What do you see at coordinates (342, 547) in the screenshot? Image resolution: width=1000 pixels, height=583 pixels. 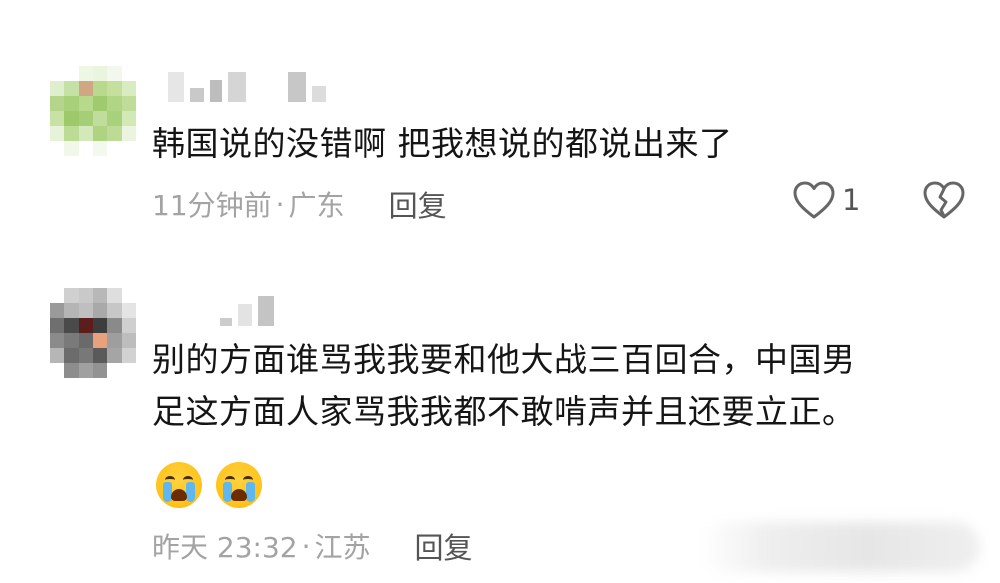 I see `comment-location: 江苏` at bounding box center [342, 547].